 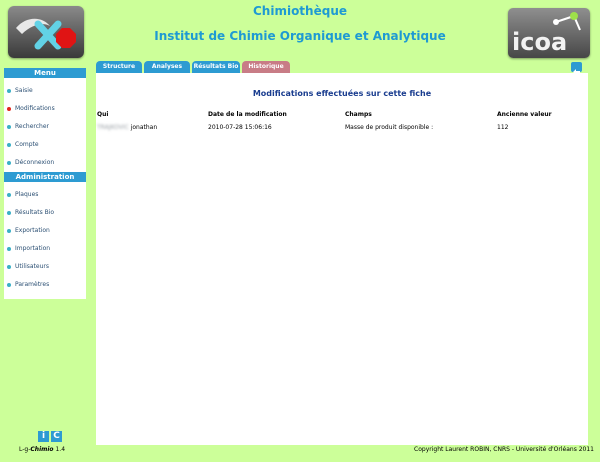 What do you see at coordinates (24, 90) in the screenshot?
I see `sidebar-item-label: Saisie` at bounding box center [24, 90].